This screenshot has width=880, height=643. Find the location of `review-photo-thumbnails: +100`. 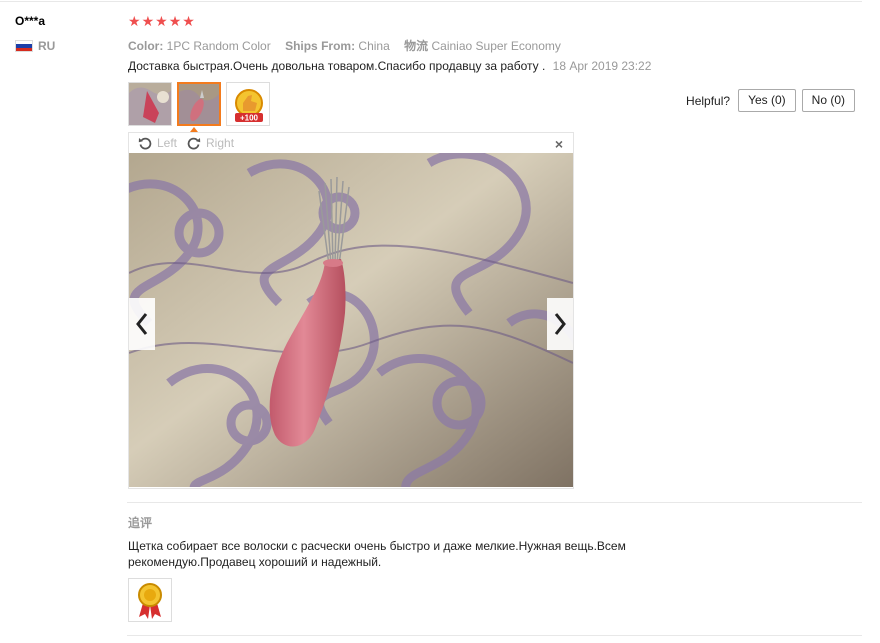

review-photo-thumbnails: +100 is located at coordinates (199, 104).